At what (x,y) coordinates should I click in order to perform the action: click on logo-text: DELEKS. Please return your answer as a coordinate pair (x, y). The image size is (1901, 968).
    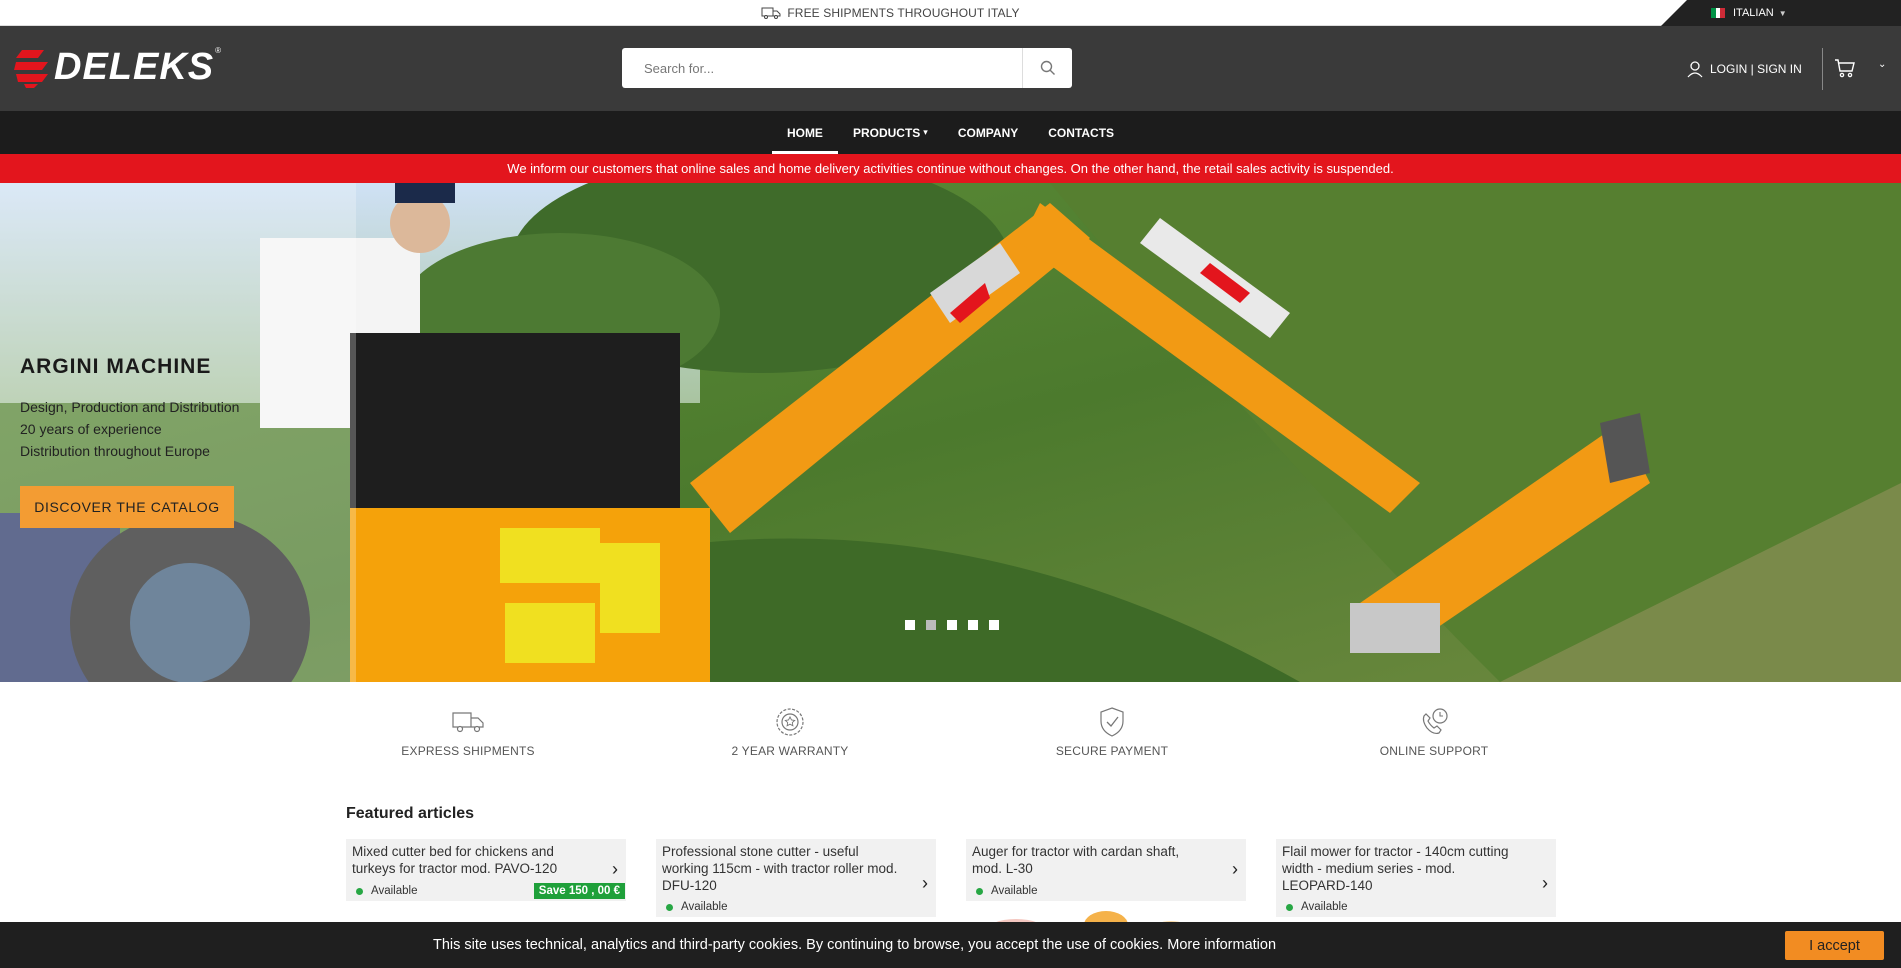
    Looking at the image, I should click on (134, 67).